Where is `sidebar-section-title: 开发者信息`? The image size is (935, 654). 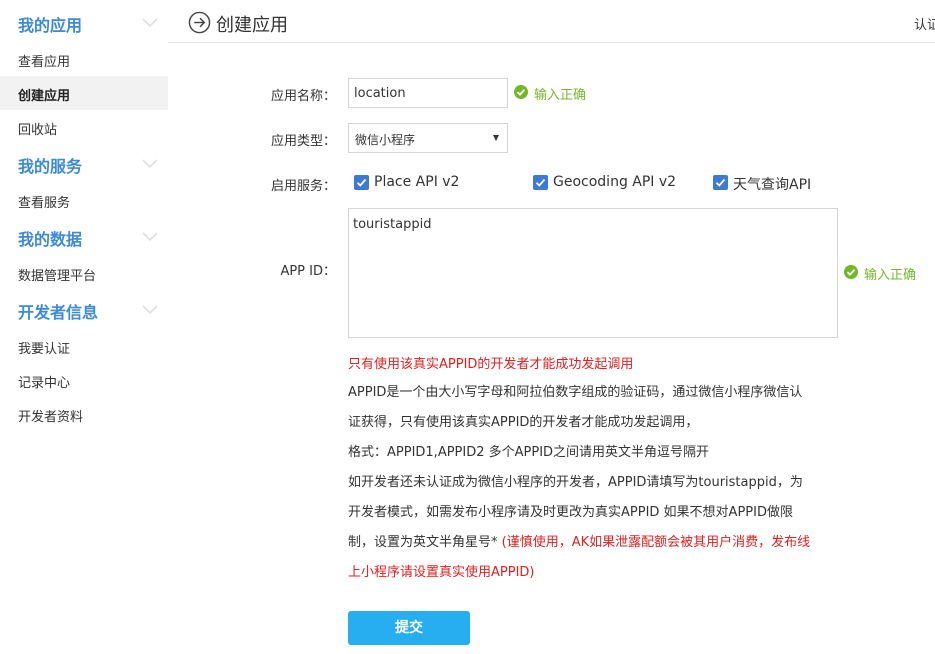
sidebar-section-title: 开发者信息 is located at coordinates (58, 312).